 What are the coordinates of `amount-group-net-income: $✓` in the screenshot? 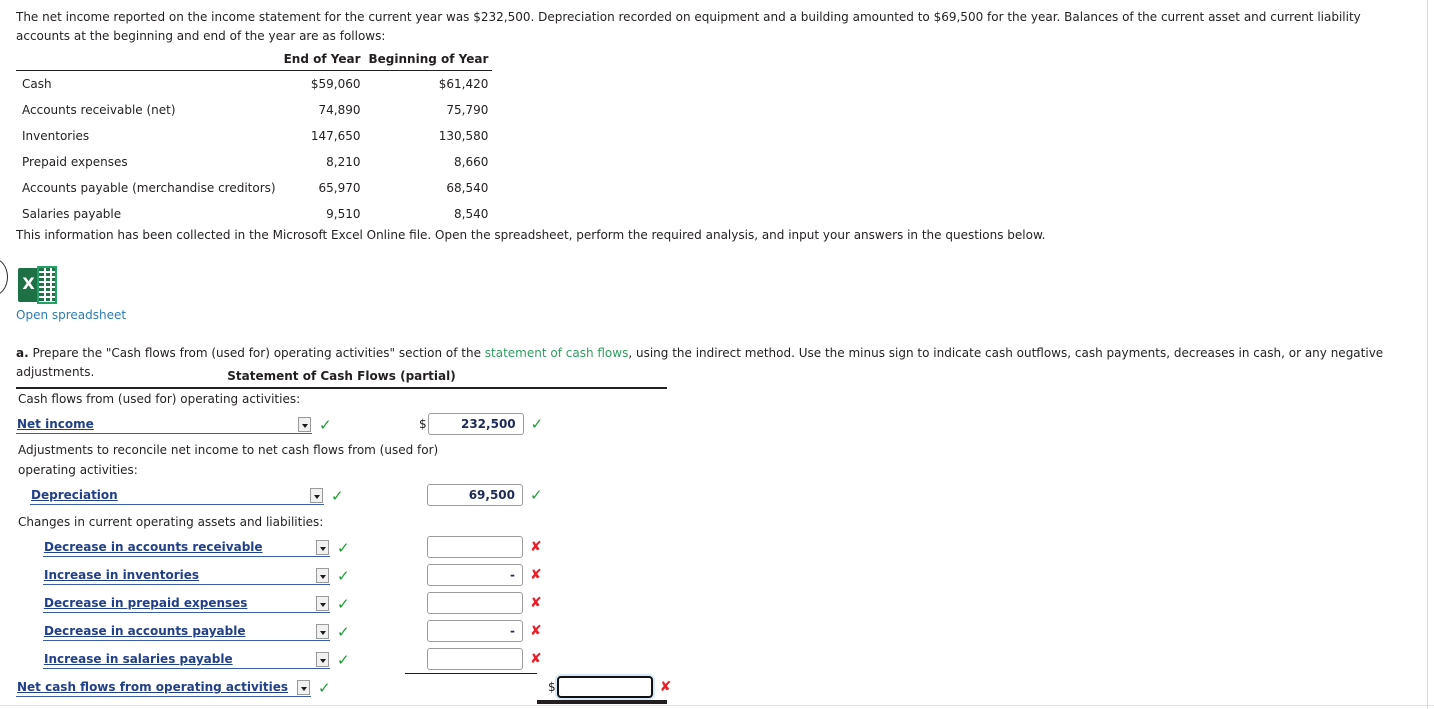 It's located at (481, 424).